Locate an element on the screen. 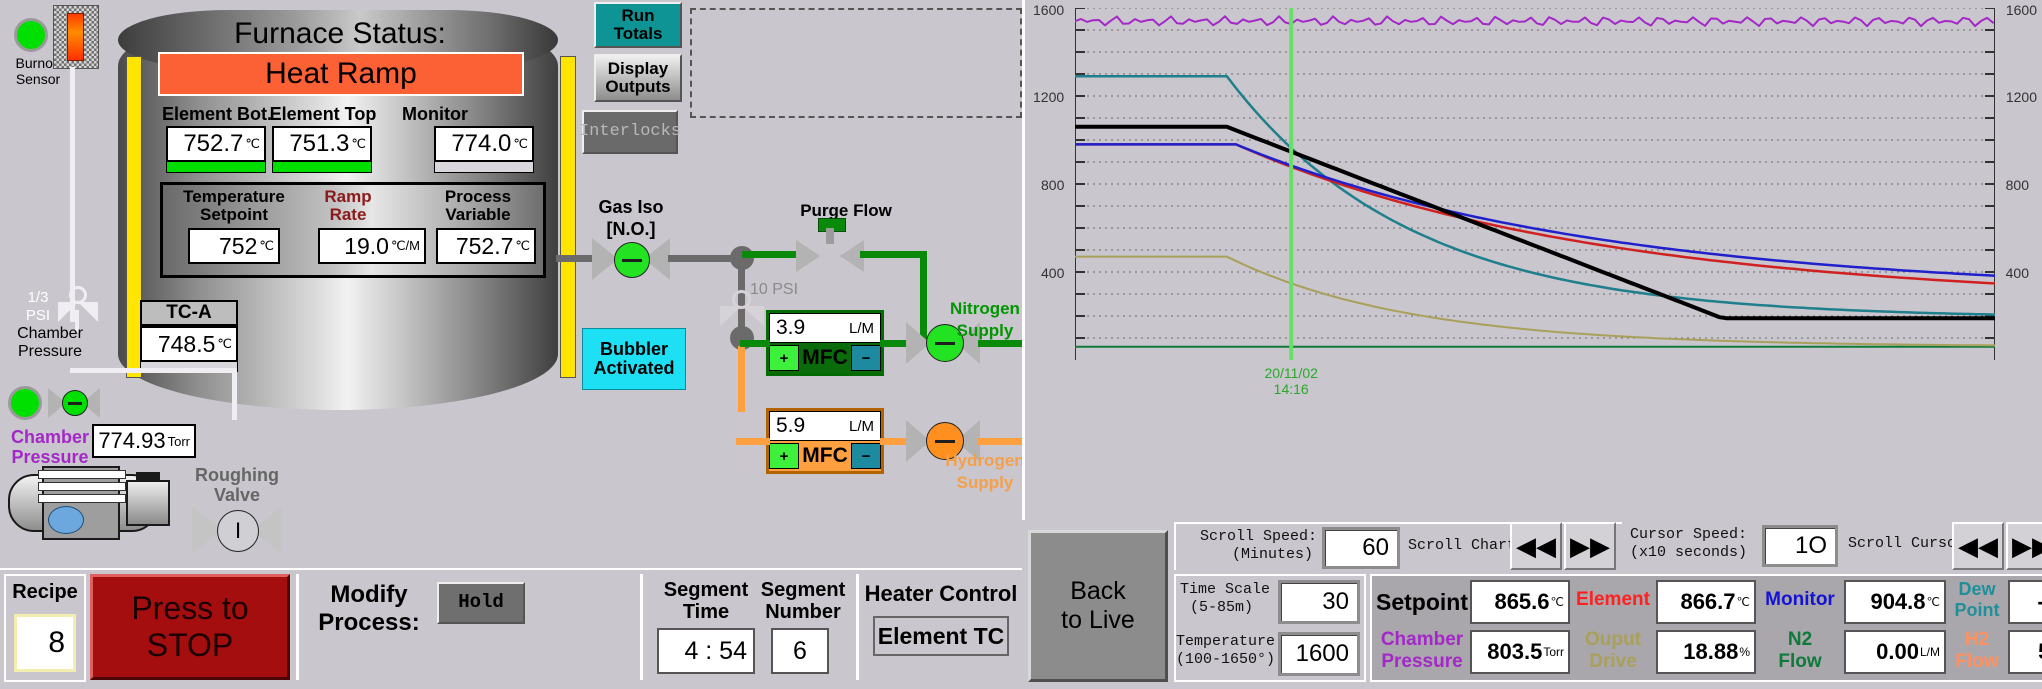 The image size is (2042, 689). chamber-pressure-lamp is located at coordinates (25, 403).